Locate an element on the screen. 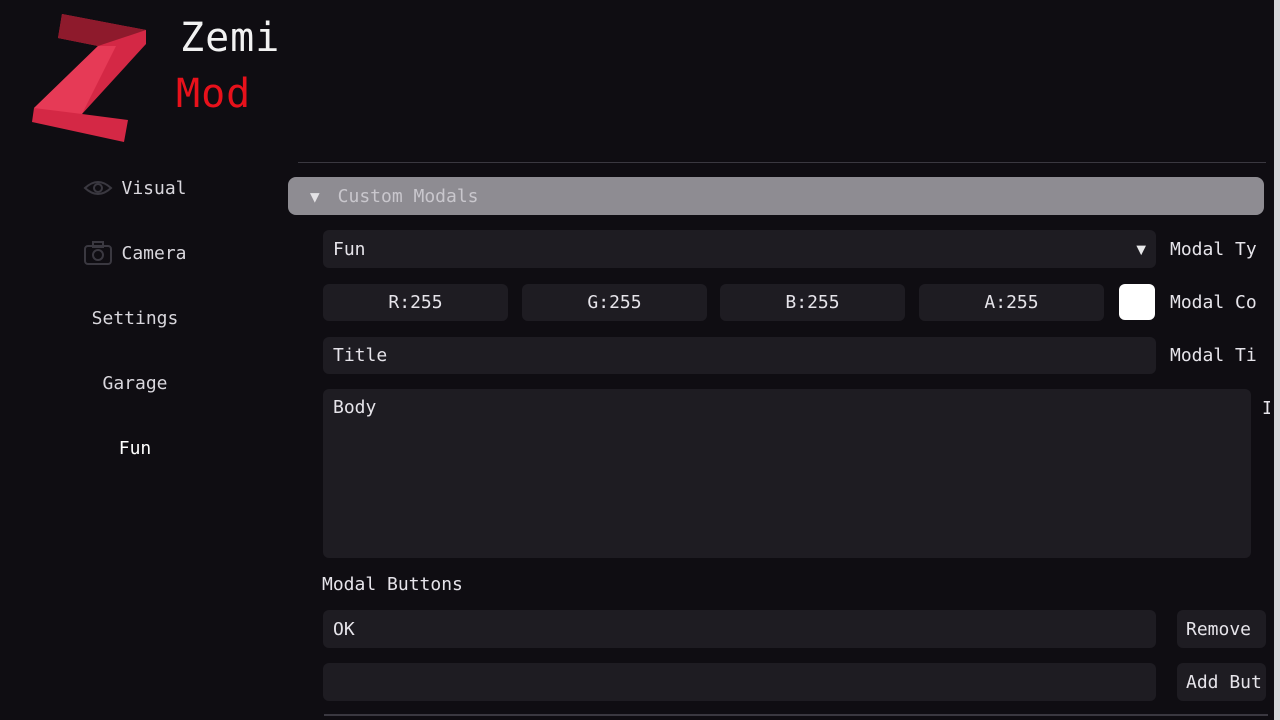 This screenshot has width=1280, height=720. sidebar-item-label: Fun is located at coordinates (135, 448).